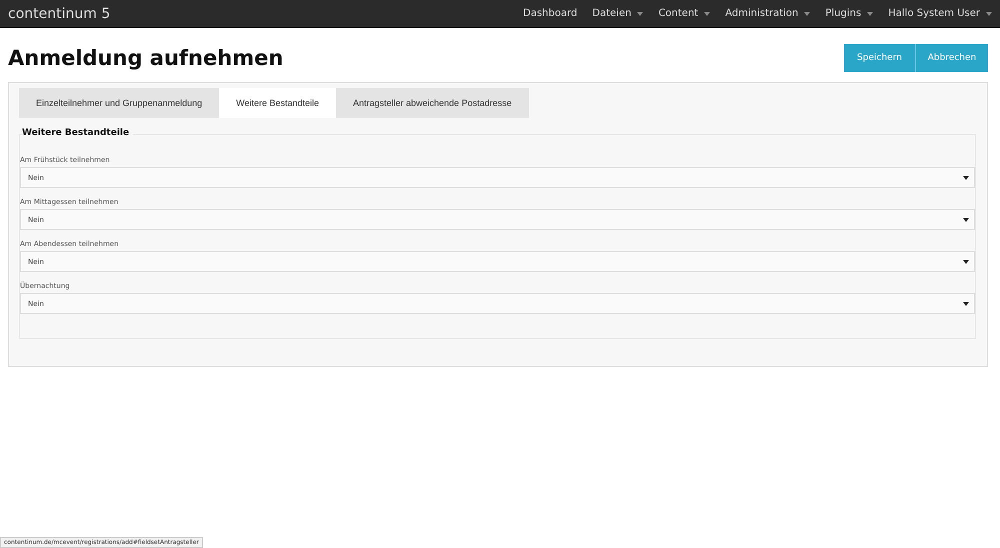 The width and height of the screenshot is (1000, 548). What do you see at coordinates (59, 14) in the screenshot?
I see `brand-logo: contentinum 5` at bounding box center [59, 14].